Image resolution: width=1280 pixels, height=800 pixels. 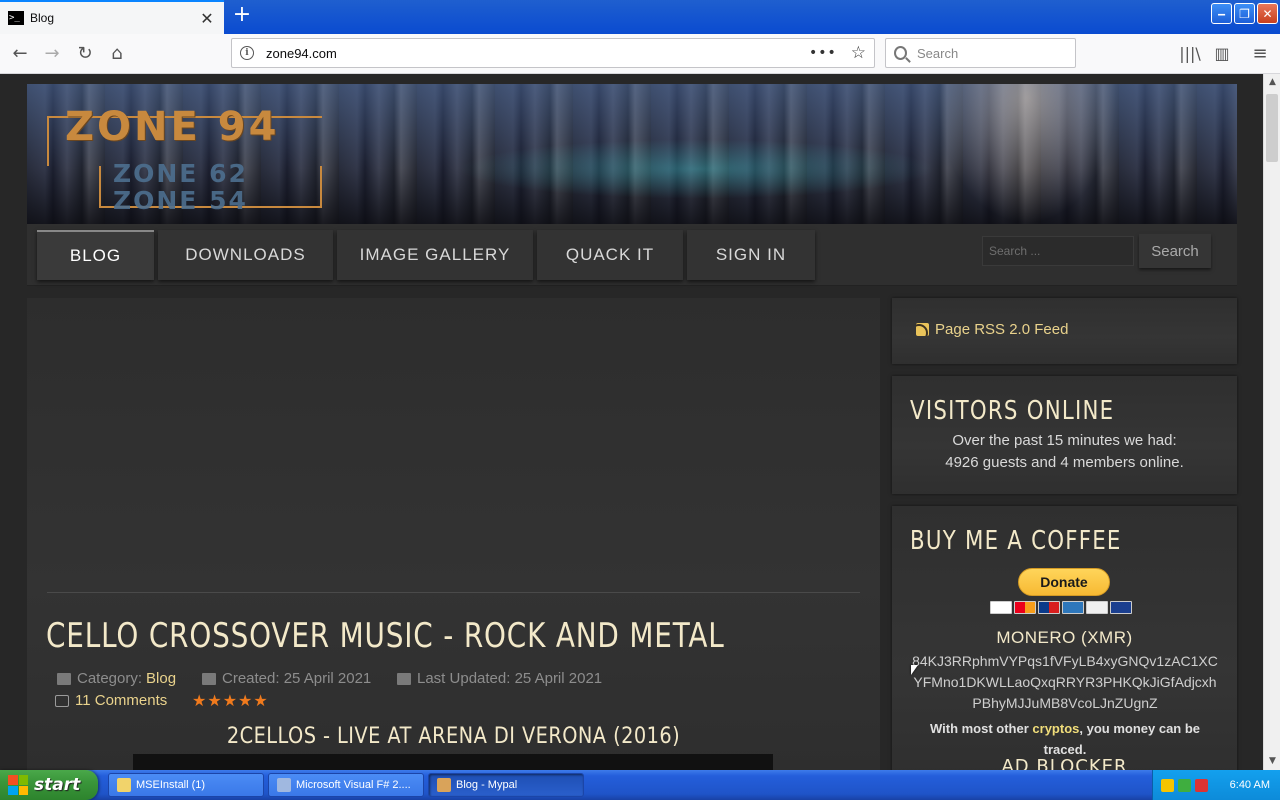 I want to click on minimize-button: ‒, so click(x=1221, y=13).